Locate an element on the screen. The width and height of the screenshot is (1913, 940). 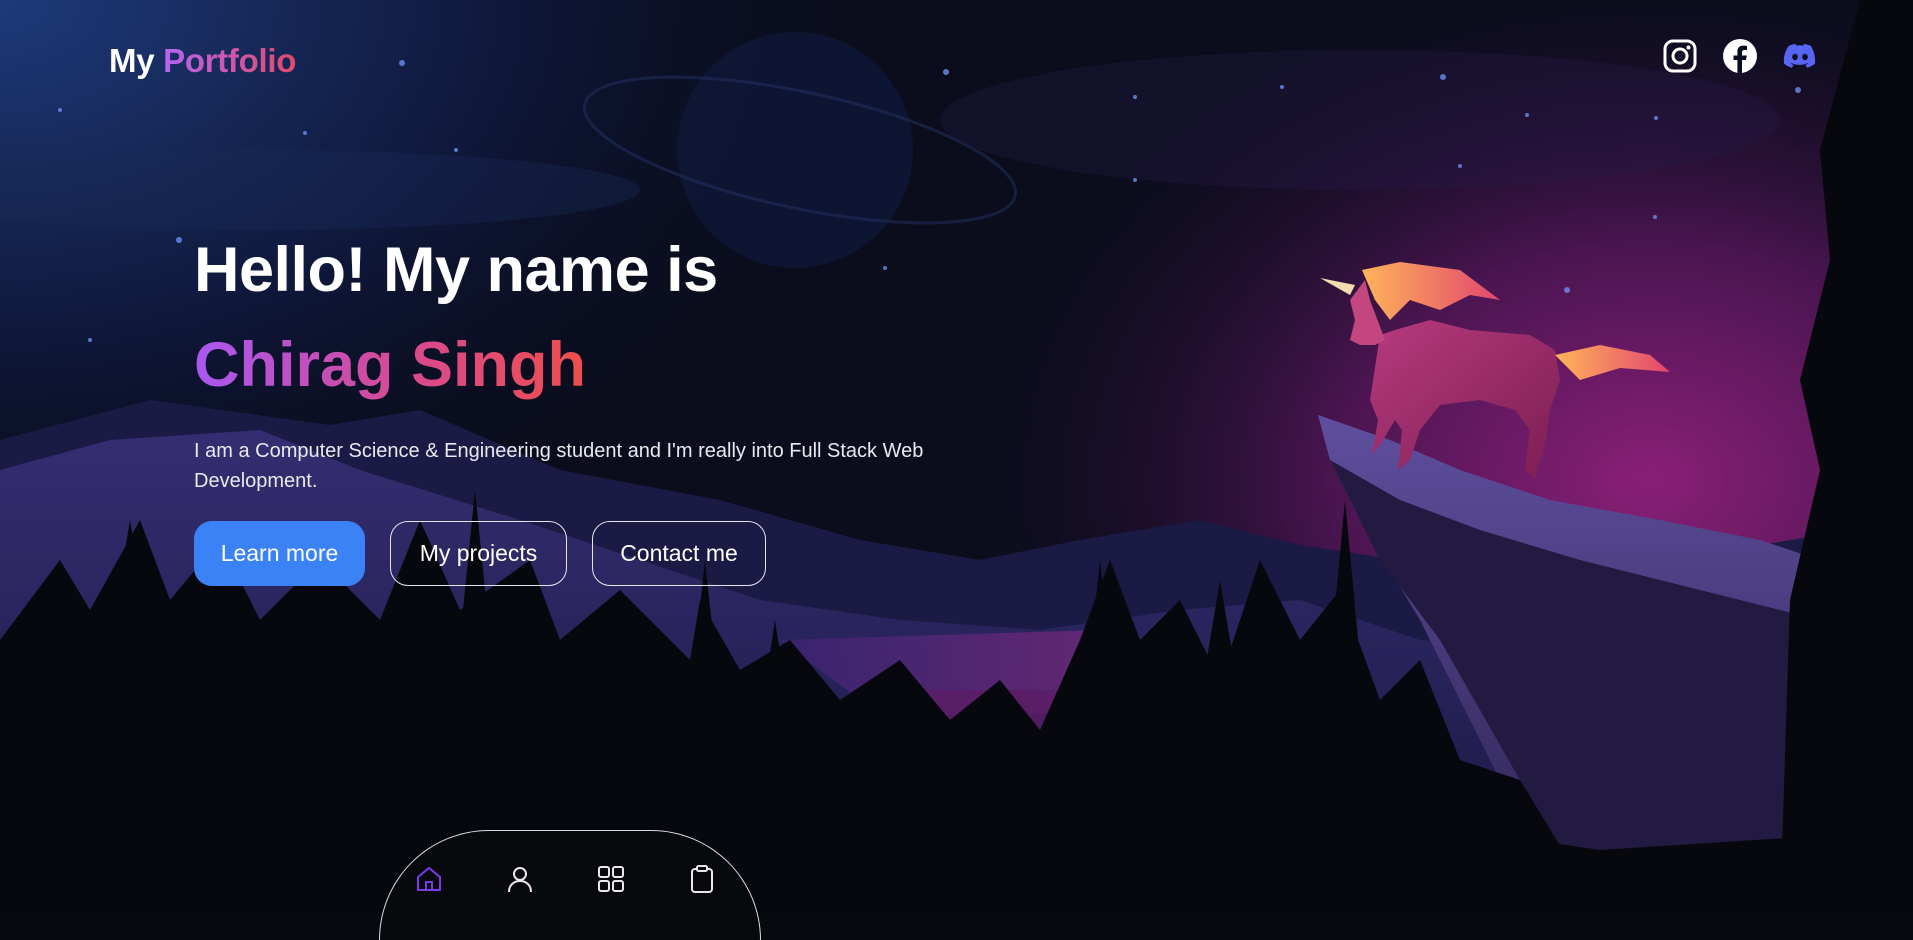
contact-me-button: Contact me is located at coordinates (679, 553).